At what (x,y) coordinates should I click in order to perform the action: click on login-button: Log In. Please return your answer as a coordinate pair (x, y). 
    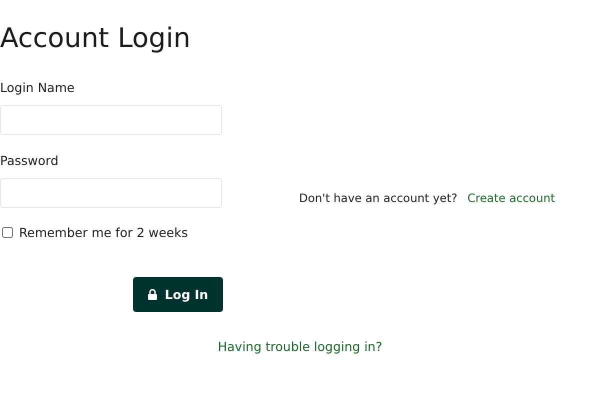
    Looking at the image, I should click on (178, 294).